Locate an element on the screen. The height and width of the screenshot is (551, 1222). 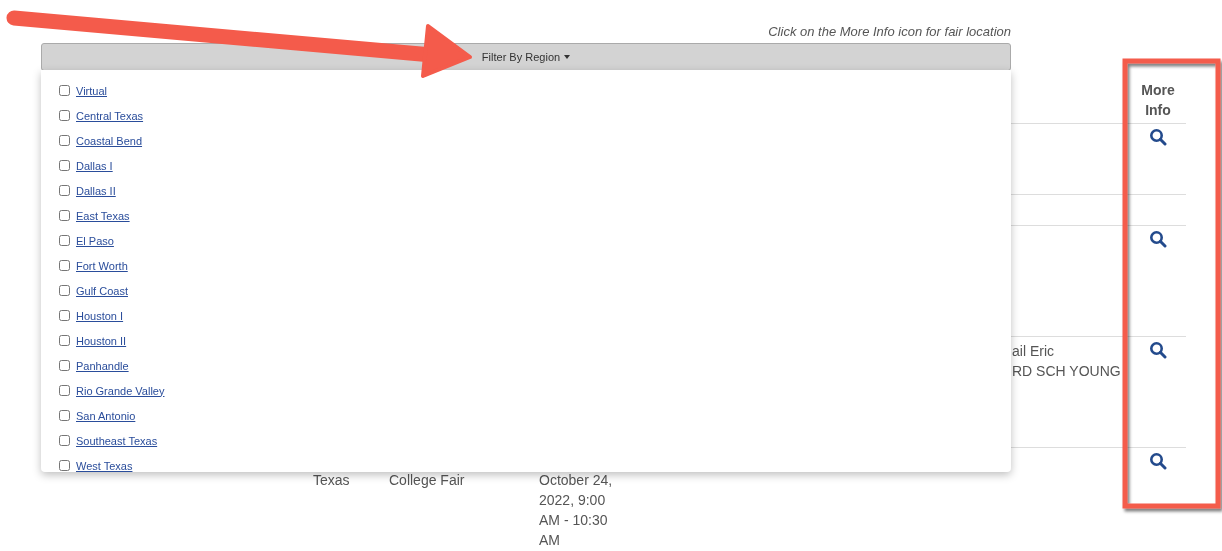
region-link: Houston I is located at coordinates (100, 315).